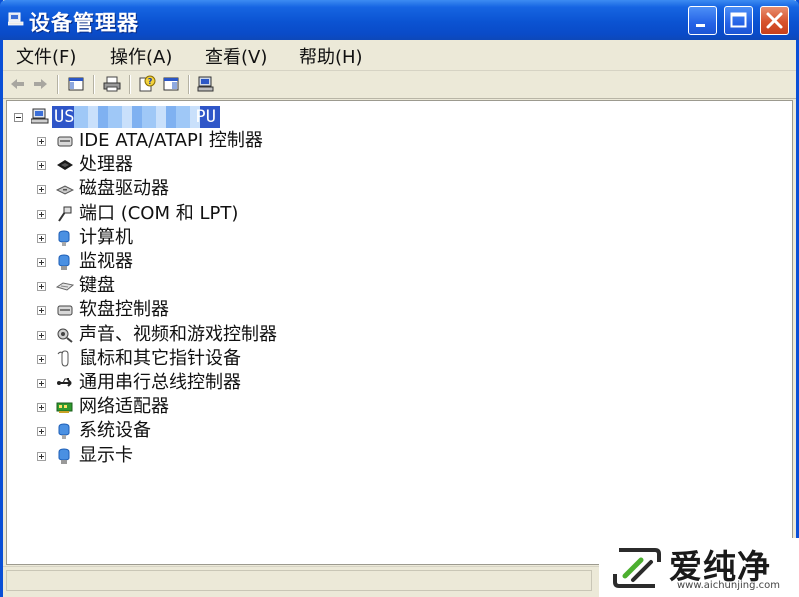 This screenshot has width=799, height=597. Describe the element at coordinates (307, 189) in the screenshot. I see `tree-category-row: 磁盘驱动器` at that location.